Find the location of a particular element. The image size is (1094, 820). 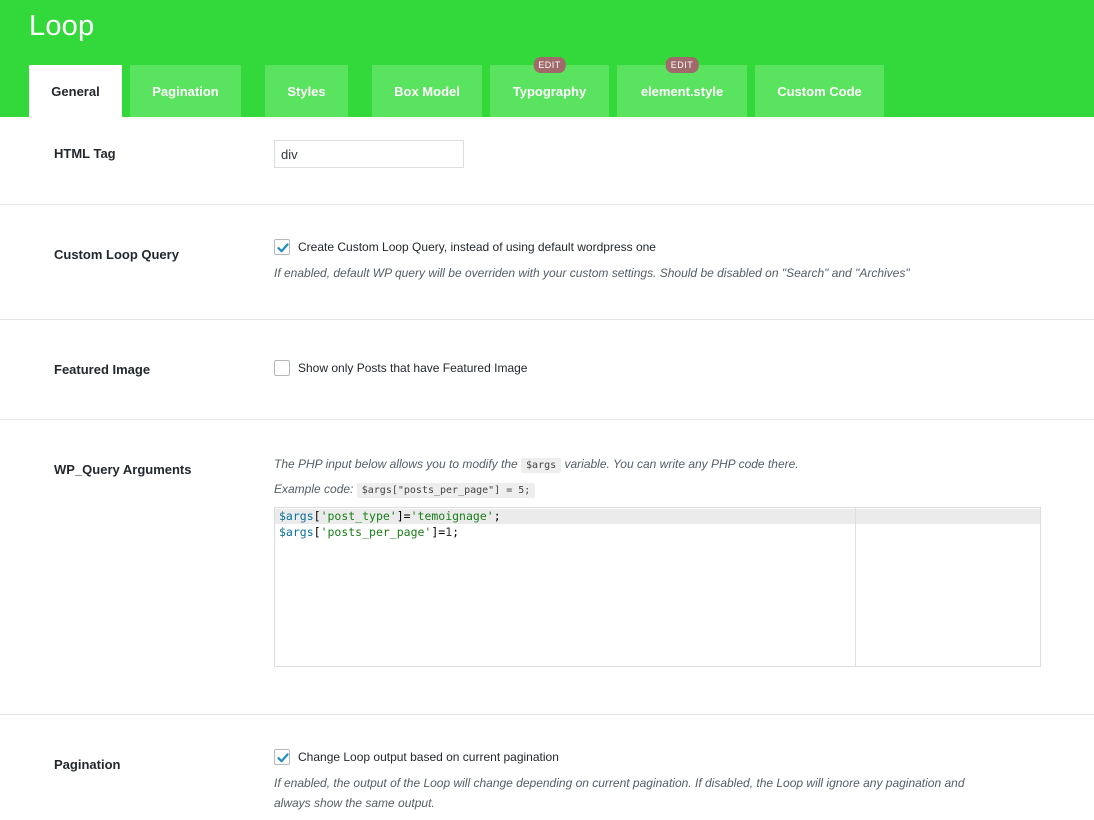

tab-typography: EDIT Typography is located at coordinates (549, 87).